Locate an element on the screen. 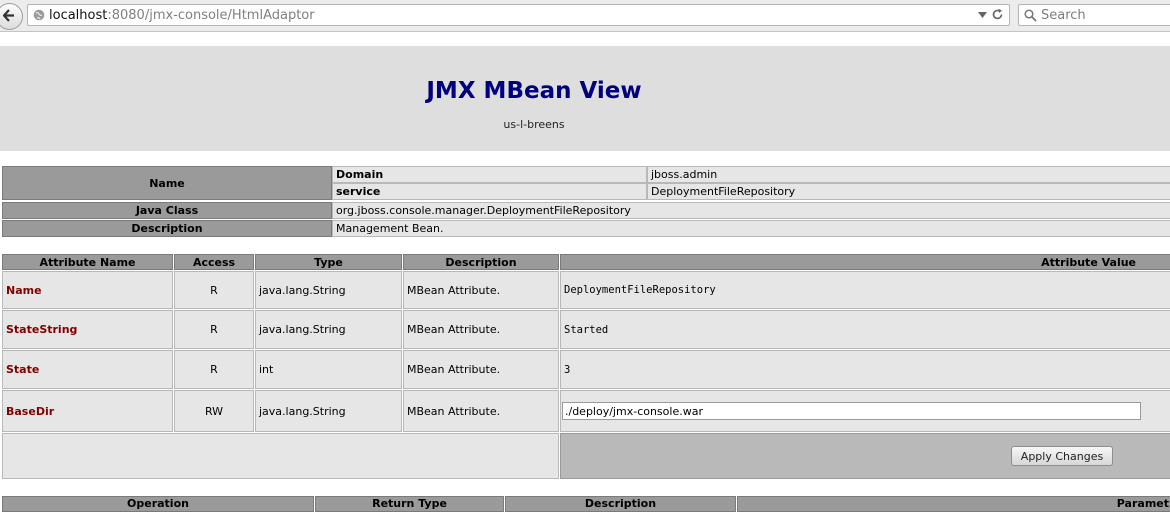  col-header-operation: Operation is located at coordinates (158, 504).